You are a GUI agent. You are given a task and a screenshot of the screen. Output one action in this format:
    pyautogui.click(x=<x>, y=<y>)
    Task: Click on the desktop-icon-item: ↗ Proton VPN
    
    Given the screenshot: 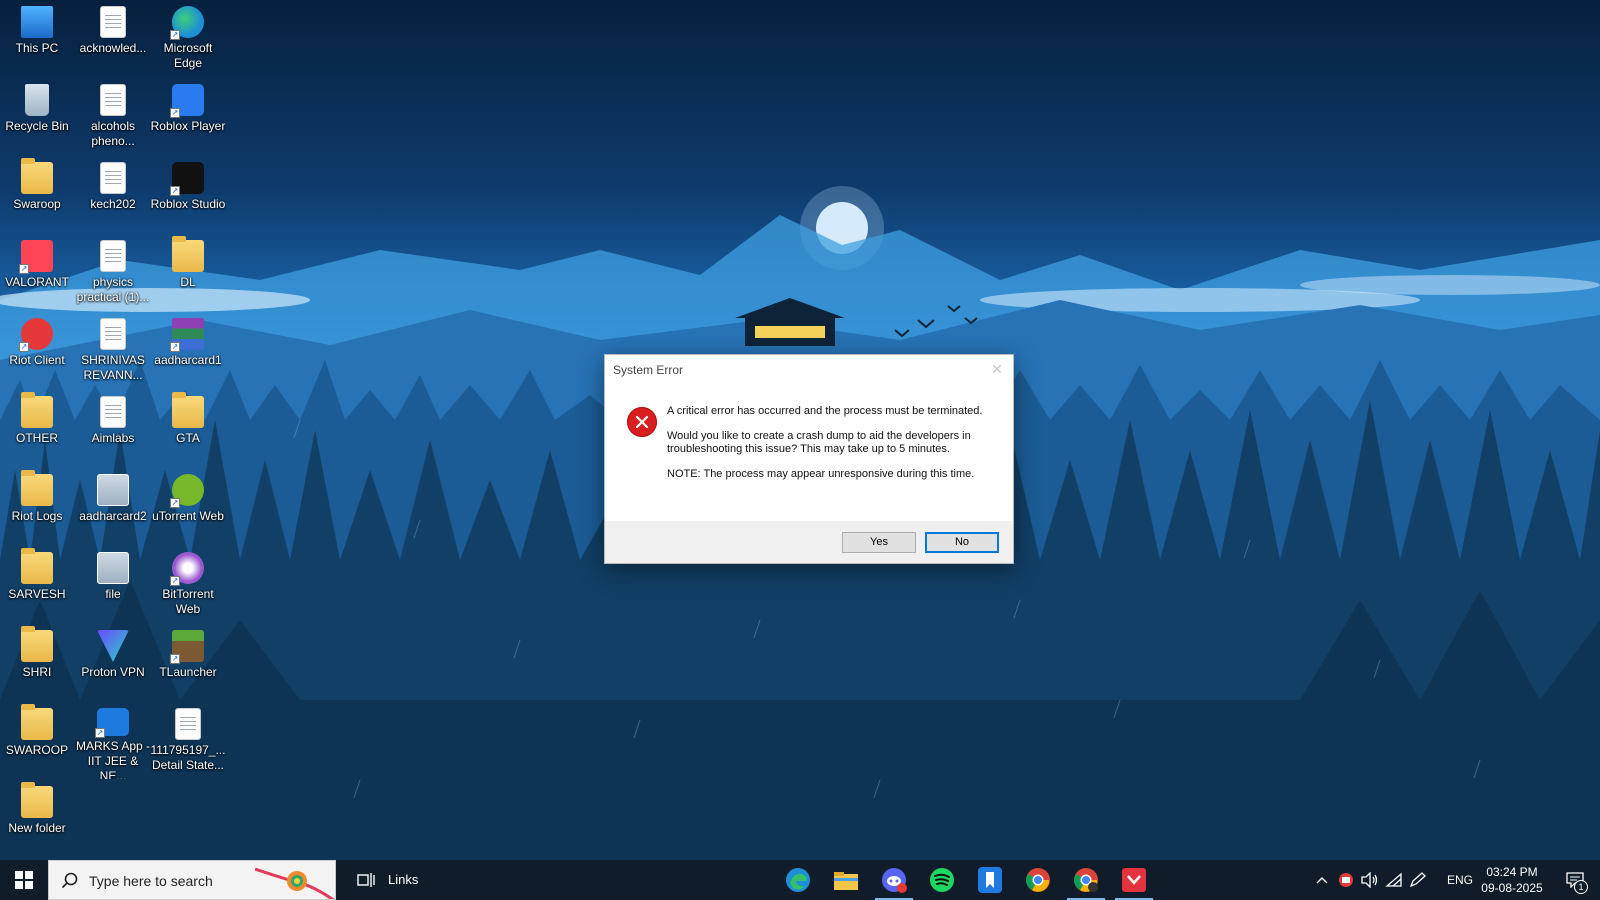 What is the action you would take?
    pyautogui.click(x=113, y=663)
    